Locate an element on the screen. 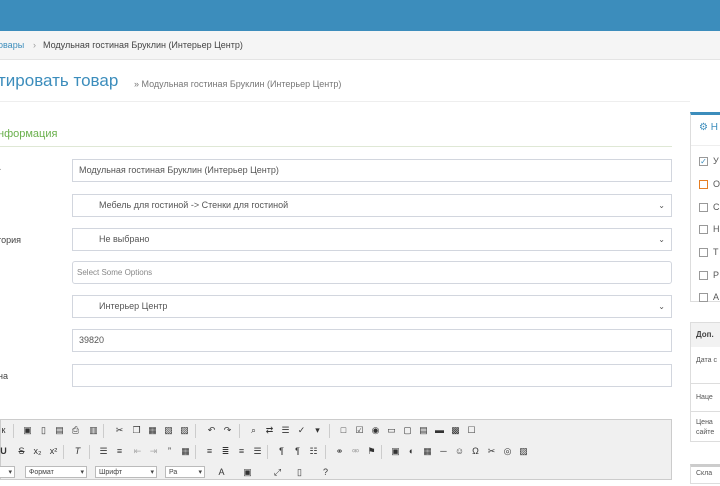  status-options-panel: ⚙ Н ✓ У О С Н Т Р А is located at coordinates (705, 207).